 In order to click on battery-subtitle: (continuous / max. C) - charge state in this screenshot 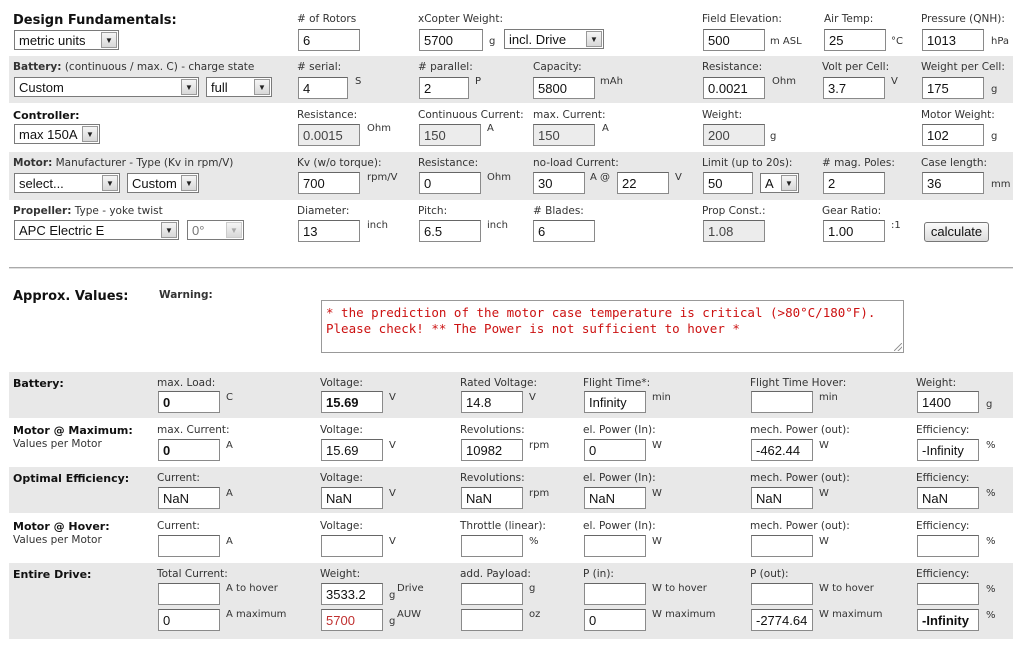, I will do `click(159, 67)`.